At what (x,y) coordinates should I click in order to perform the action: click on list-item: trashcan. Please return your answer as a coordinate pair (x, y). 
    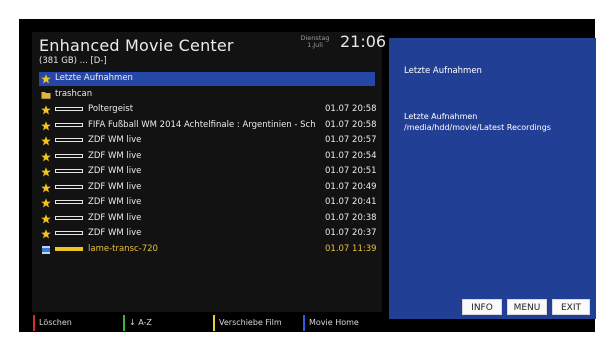
    Looking at the image, I should click on (207, 95).